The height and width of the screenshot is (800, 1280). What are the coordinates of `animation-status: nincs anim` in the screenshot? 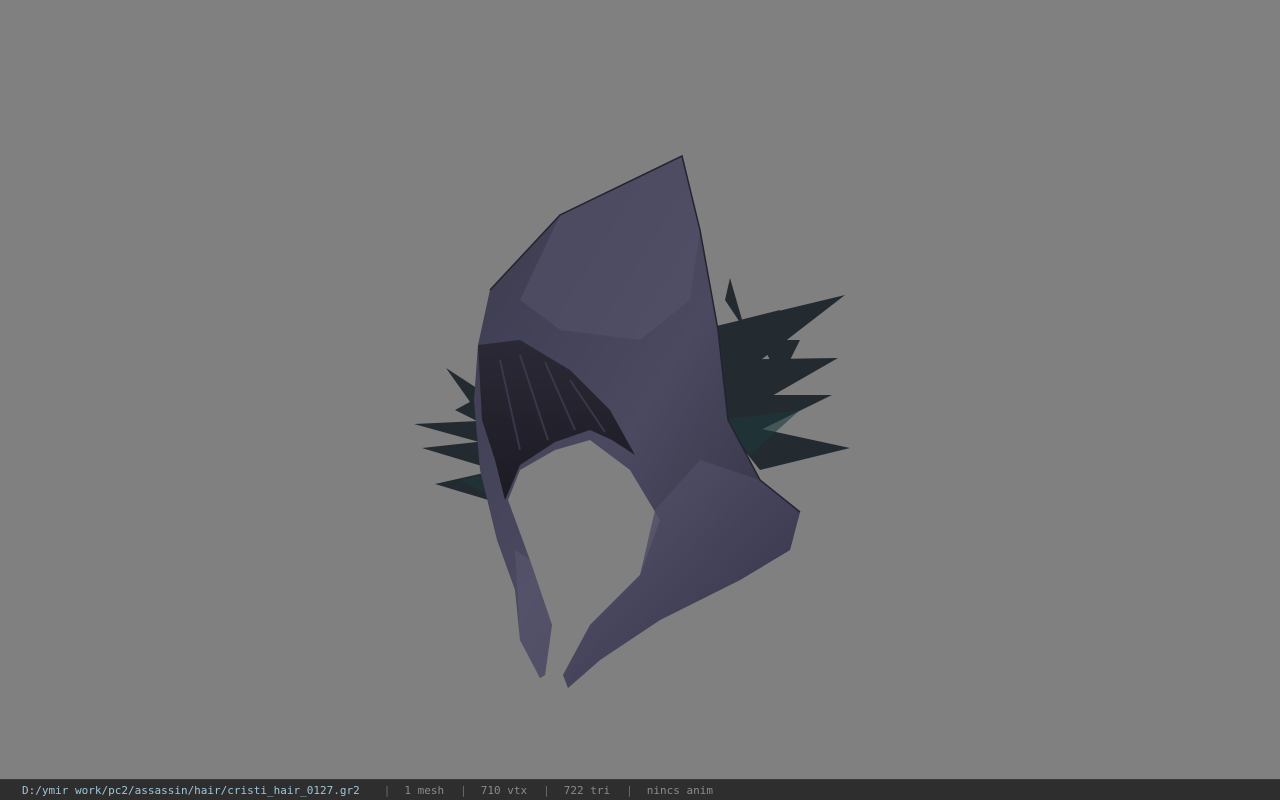 It's located at (679, 790).